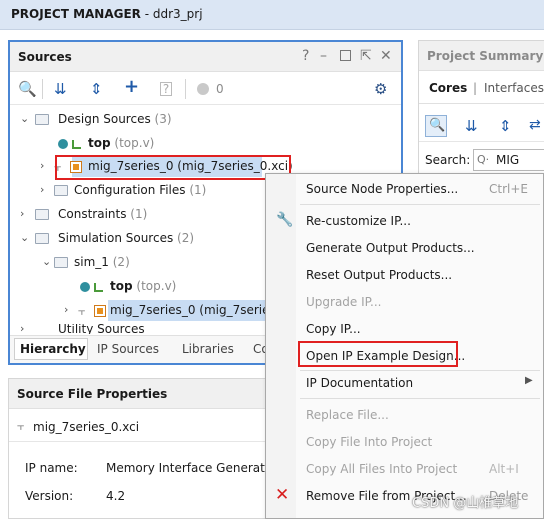 The height and width of the screenshot is (519, 544). I want to click on remove-x-icon: ✕, so click(282, 495).